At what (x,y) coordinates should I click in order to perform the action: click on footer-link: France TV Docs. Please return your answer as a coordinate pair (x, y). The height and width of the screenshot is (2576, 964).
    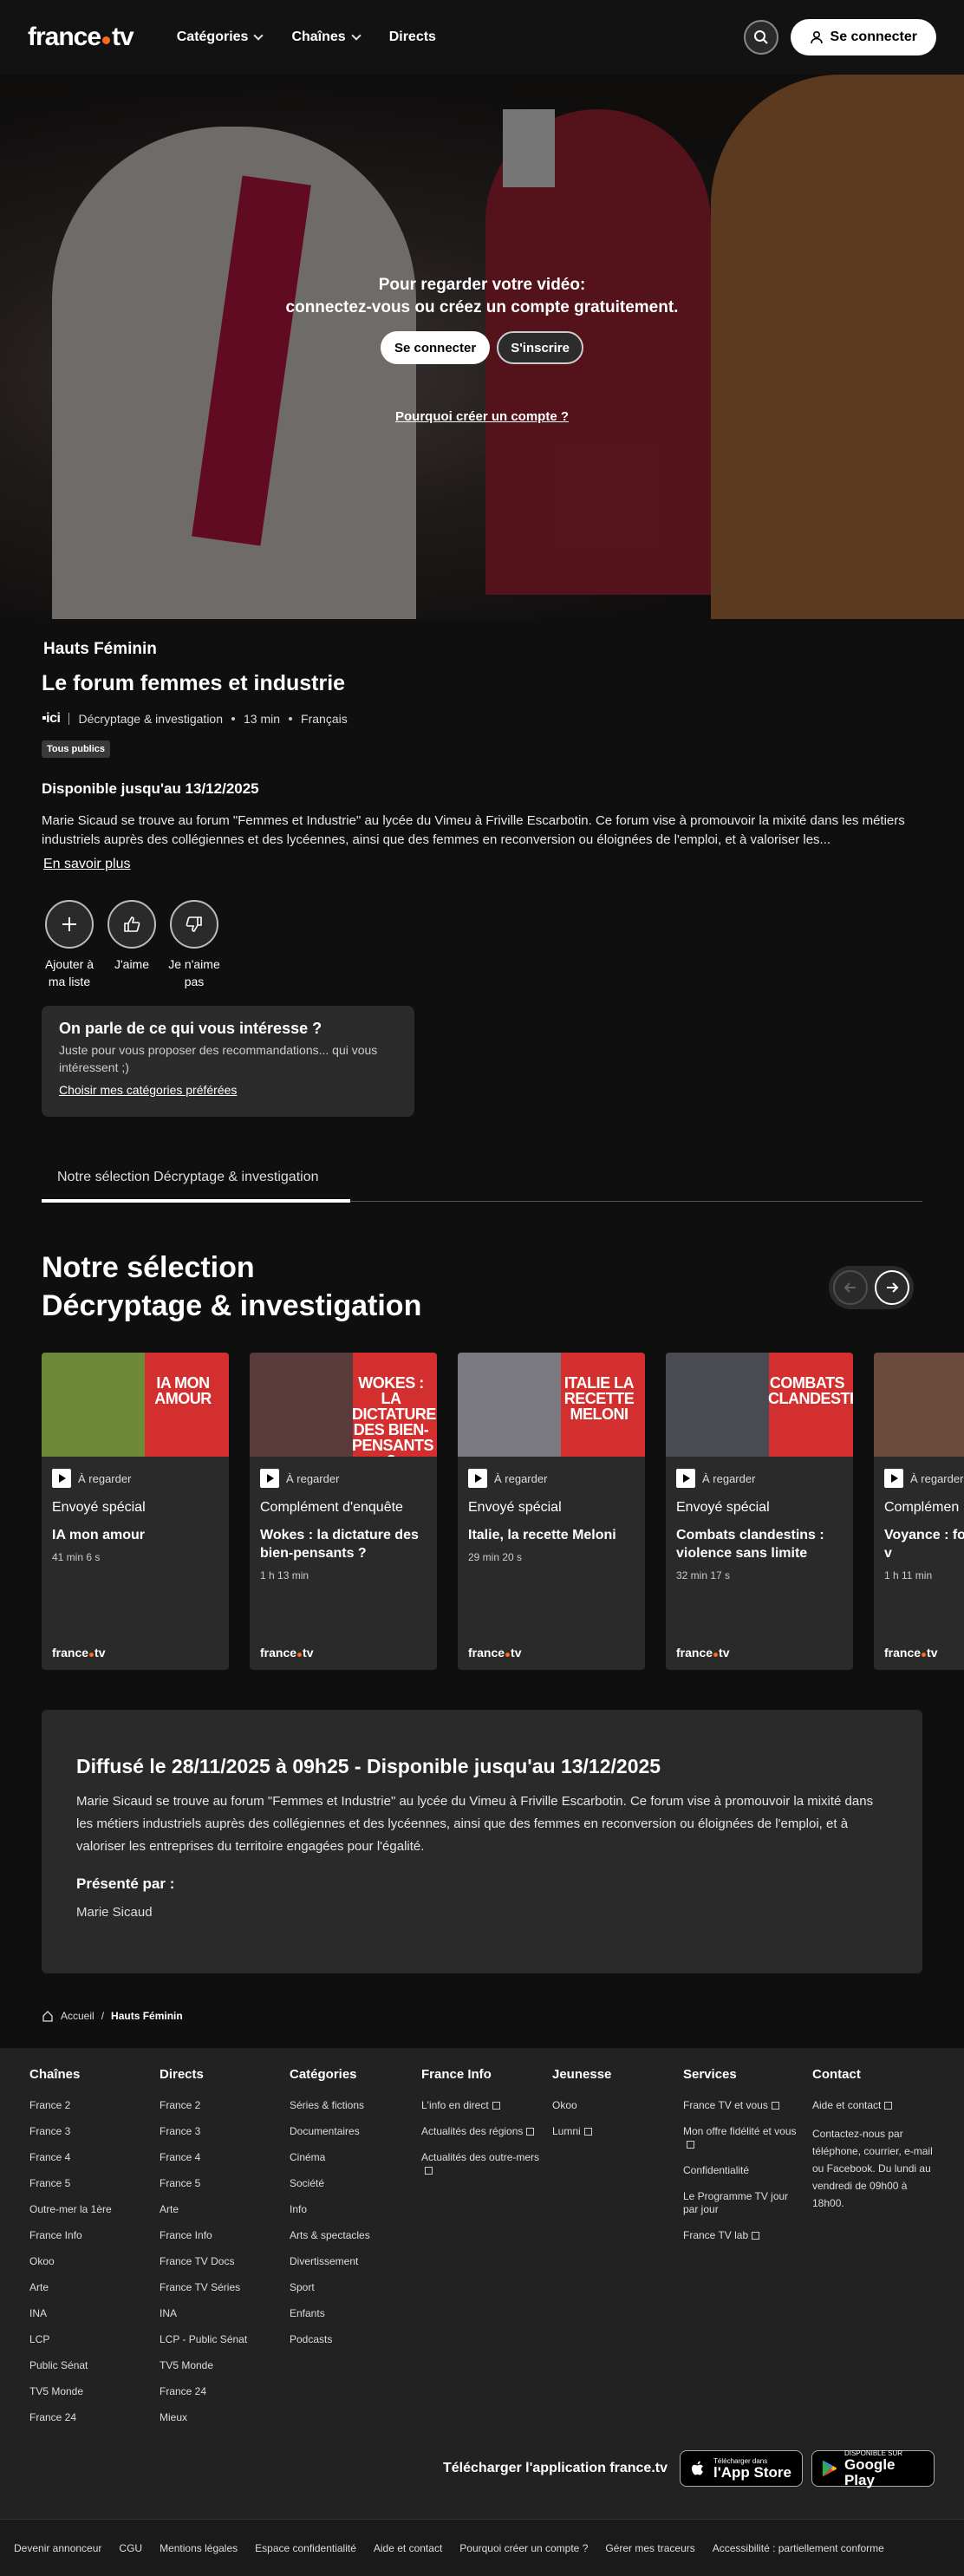
    Looking at the image, I should click on (220, 2262).